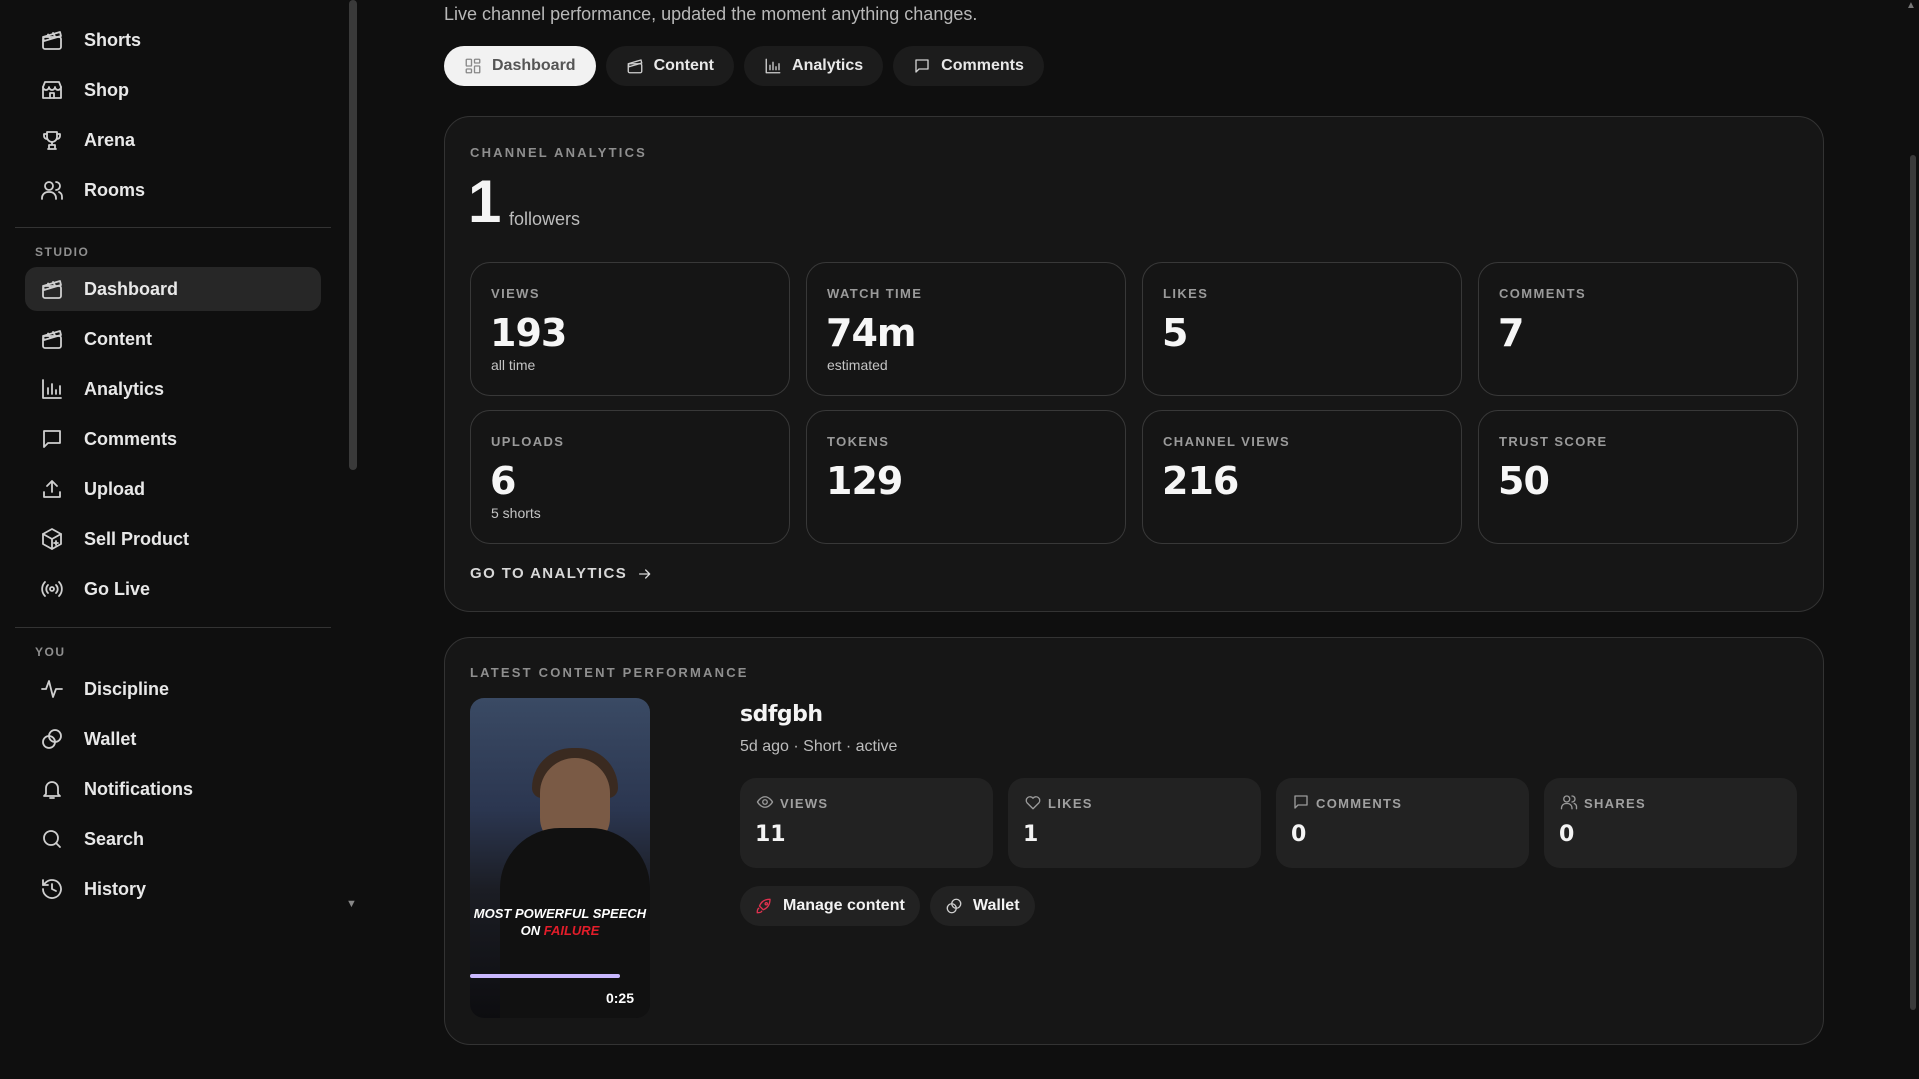  What do you see at coordinates (503, 481) in the screenshot?
I see `stat-value: 6` at bounding box center [503, 481].